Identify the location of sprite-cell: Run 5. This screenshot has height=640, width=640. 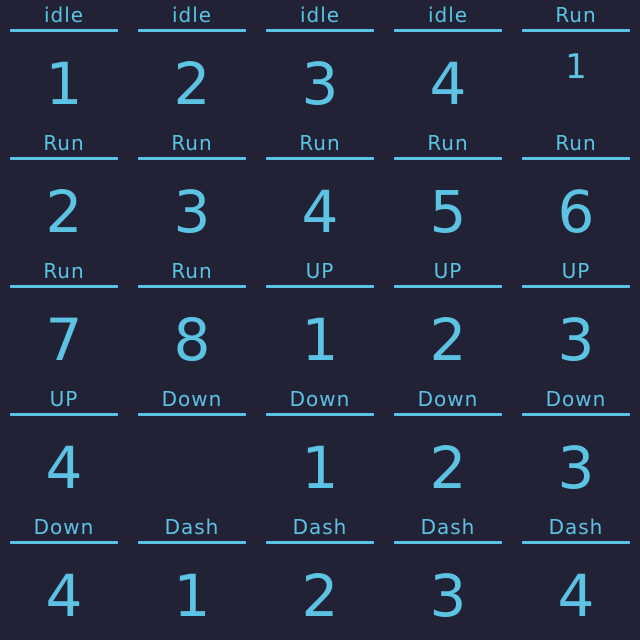
(448, 192).